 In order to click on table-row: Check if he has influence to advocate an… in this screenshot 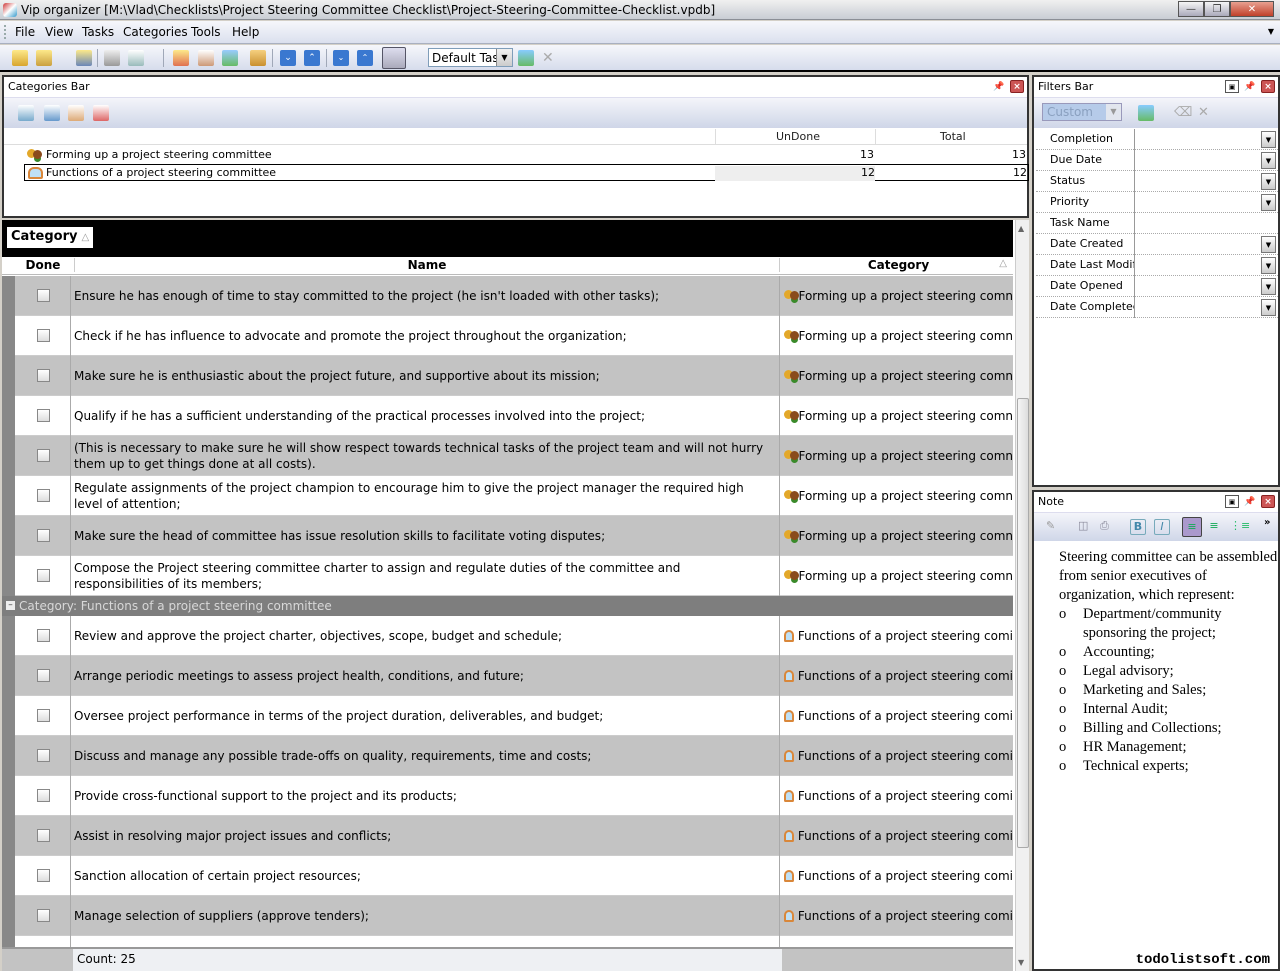, I will do `click(507, 336)`.